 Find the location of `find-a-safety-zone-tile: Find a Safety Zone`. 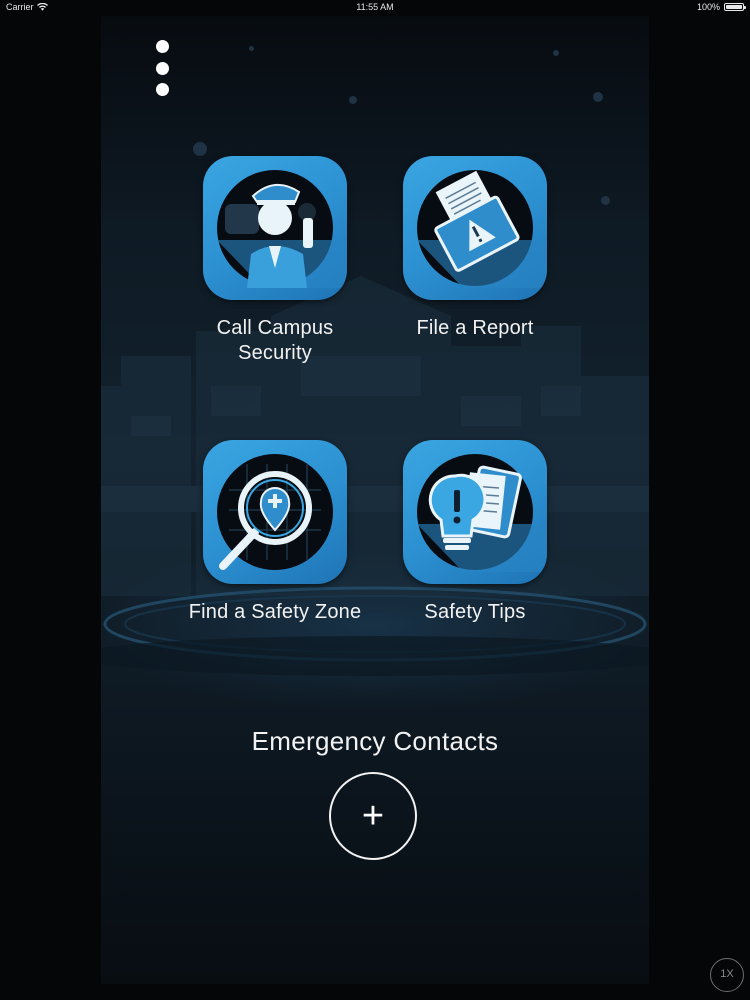

find-a-safety-zone-tile: Find a Safety Zone is located at coordinates (275, 532).